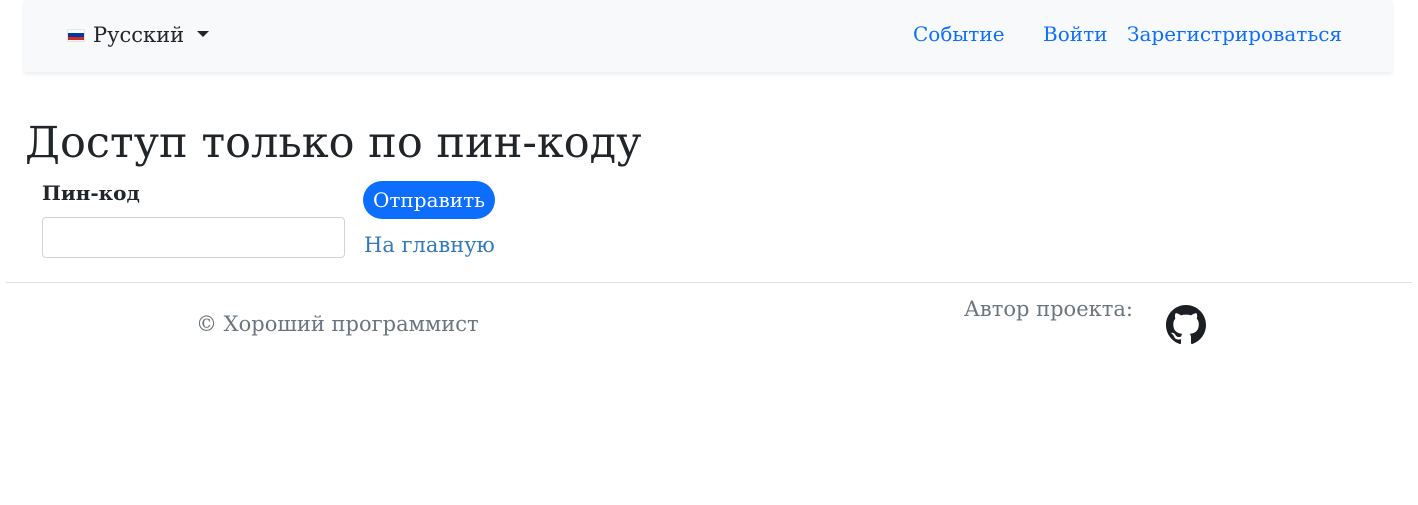 This screenshot has height=505, width=1418. Describe the element at coordinates (708, 36) in the screenshot. I see `top-navbar: Русский Событие Войти Зарегистрироваться` at that location.